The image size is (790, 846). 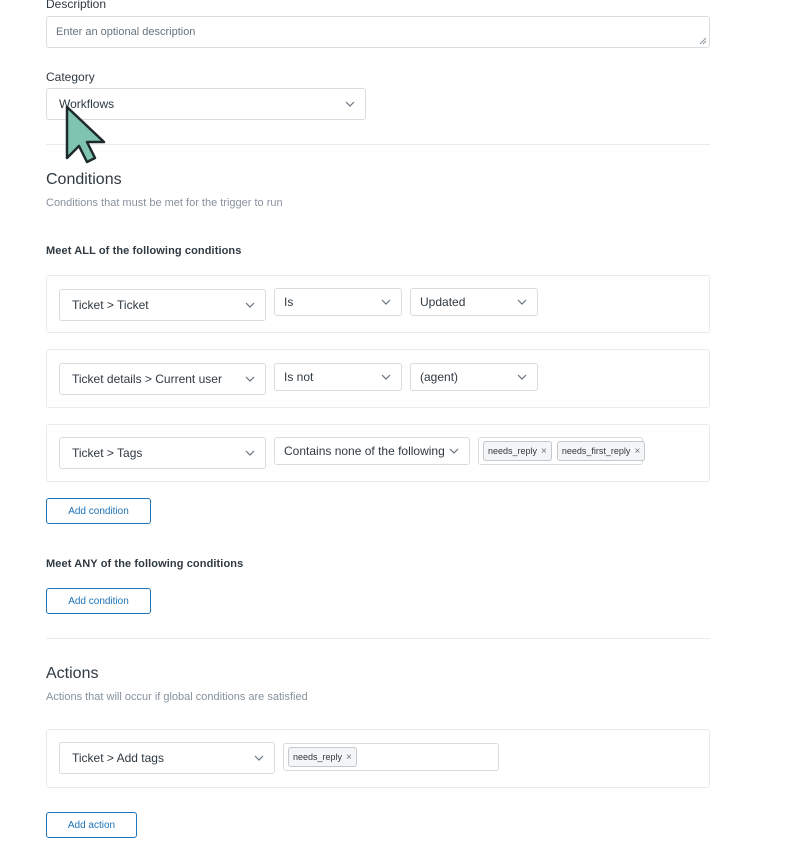 I want to click on tag-chip: needs_first_reply ×, so click(x=601, y=451).